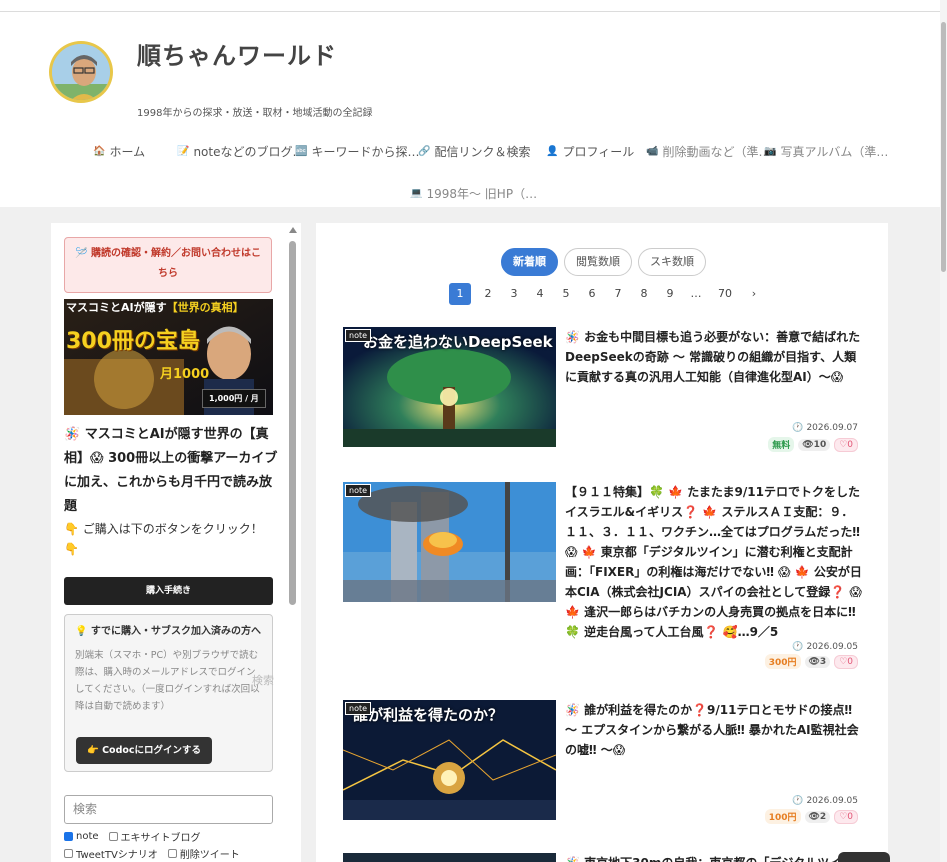 The image size is (947, 862). What do you see at coordinates (255, 113) in the screenshot?
I see `site-tagline: 1998年からの探求・放送・取材・地域活動の全記録` at bounding box center [255, 113].